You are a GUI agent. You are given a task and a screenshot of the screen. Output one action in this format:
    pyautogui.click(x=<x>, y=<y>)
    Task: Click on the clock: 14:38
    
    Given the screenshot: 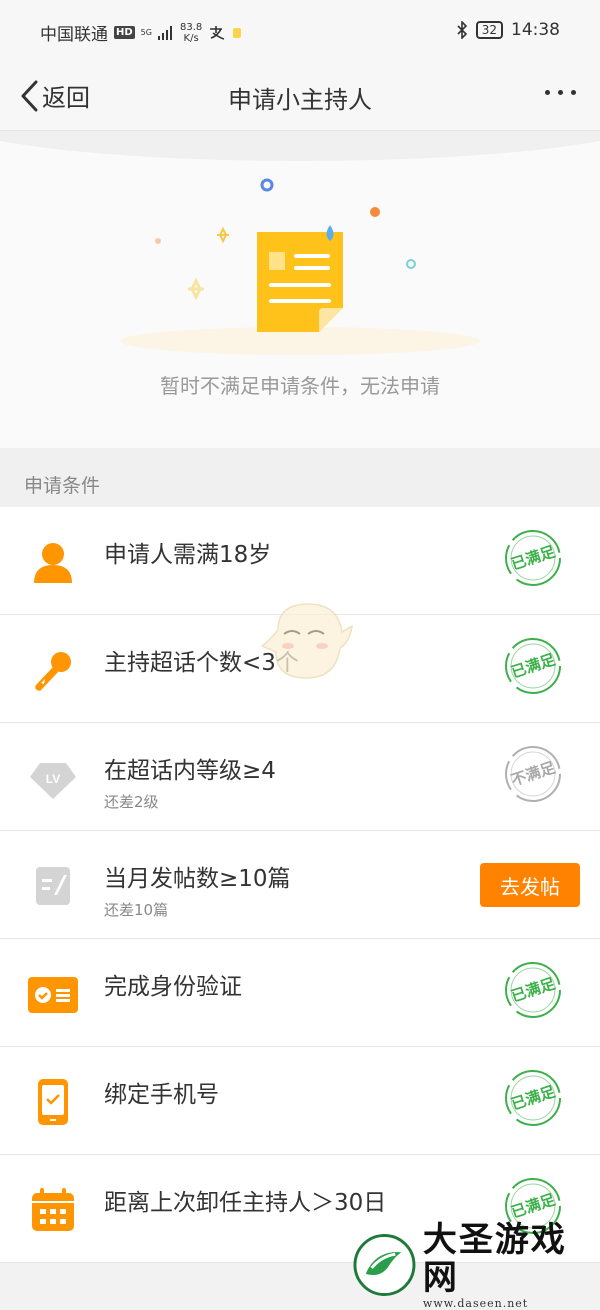 What is the action you would take?
    pyautogui.click(x=535, y=30)
    